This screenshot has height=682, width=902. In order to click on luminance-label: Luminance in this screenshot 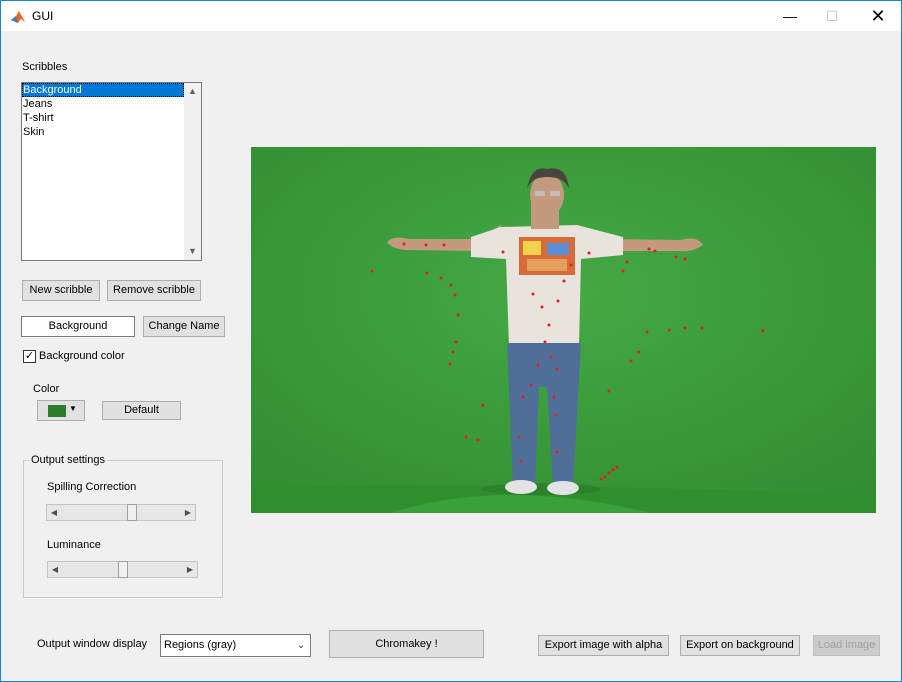, I will do `click(74, 545)`.